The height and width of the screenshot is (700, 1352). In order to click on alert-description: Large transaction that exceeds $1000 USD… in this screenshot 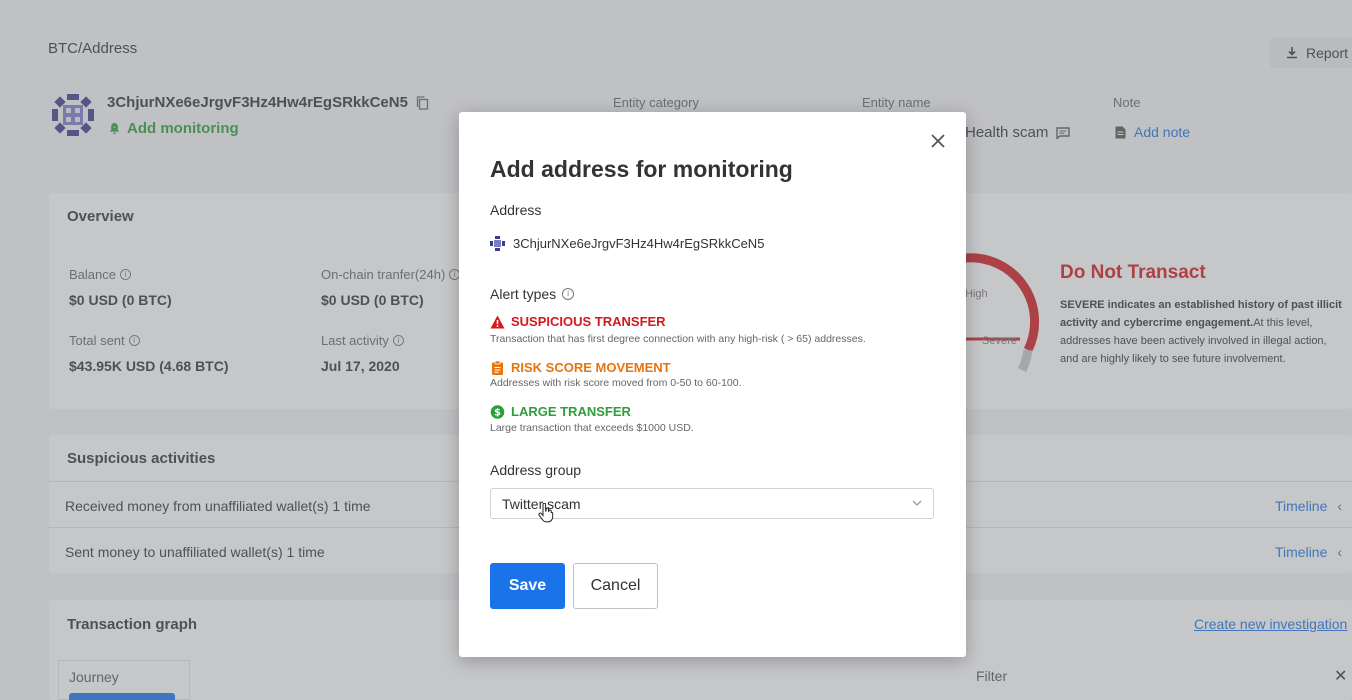, I will do `click(592, 428)`.